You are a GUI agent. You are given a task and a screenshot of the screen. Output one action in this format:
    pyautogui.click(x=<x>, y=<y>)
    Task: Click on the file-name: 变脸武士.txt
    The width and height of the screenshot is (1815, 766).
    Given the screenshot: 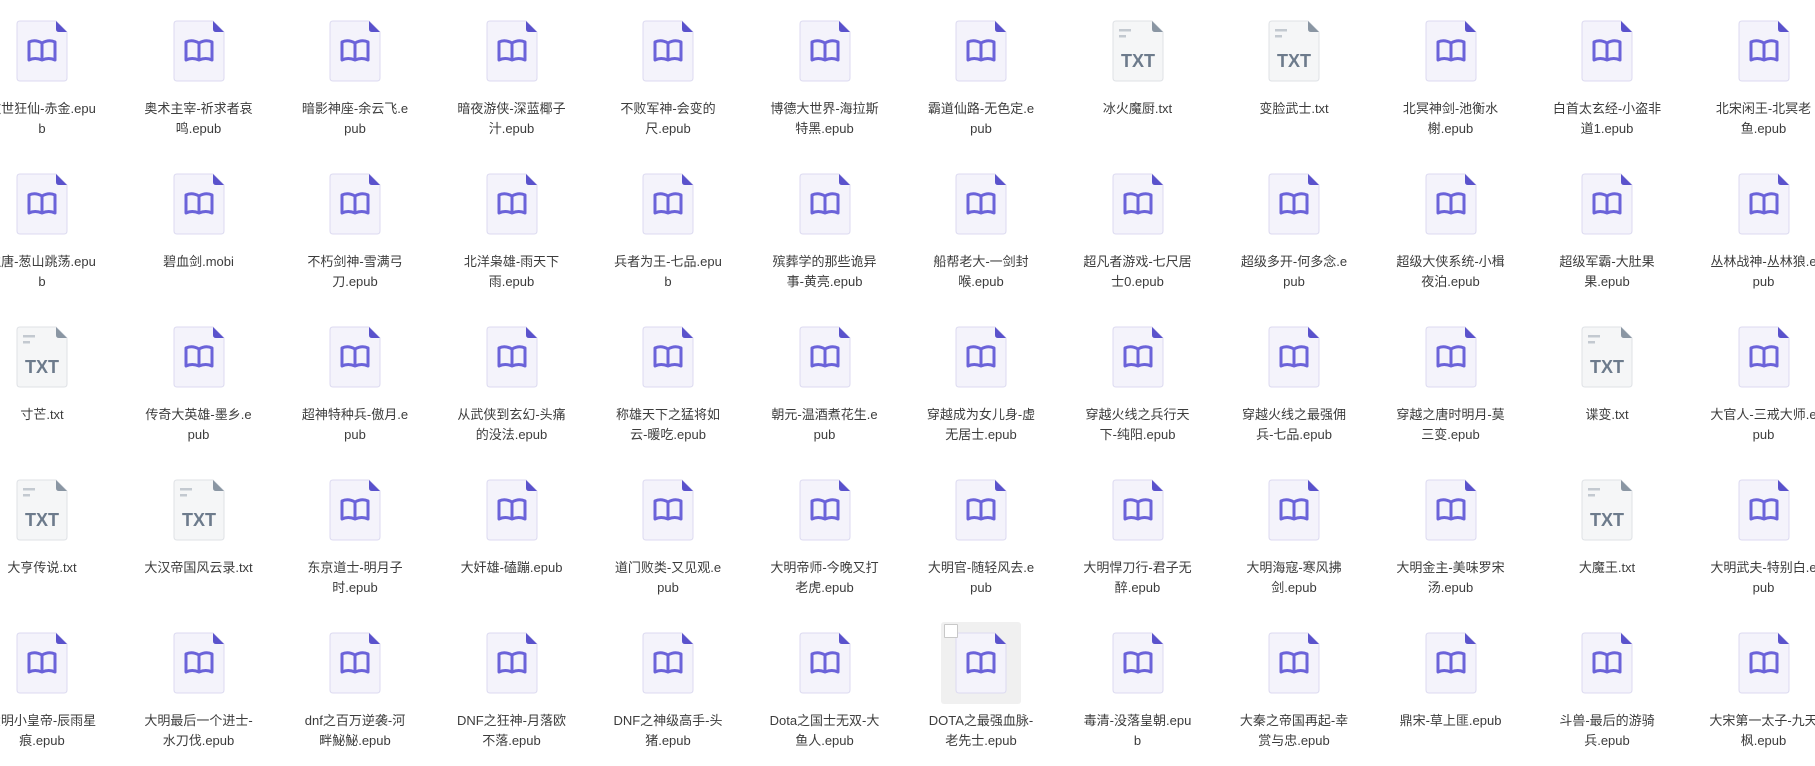 What is the action you would take?
    pyautogui.click(x=1294, y=109)
    